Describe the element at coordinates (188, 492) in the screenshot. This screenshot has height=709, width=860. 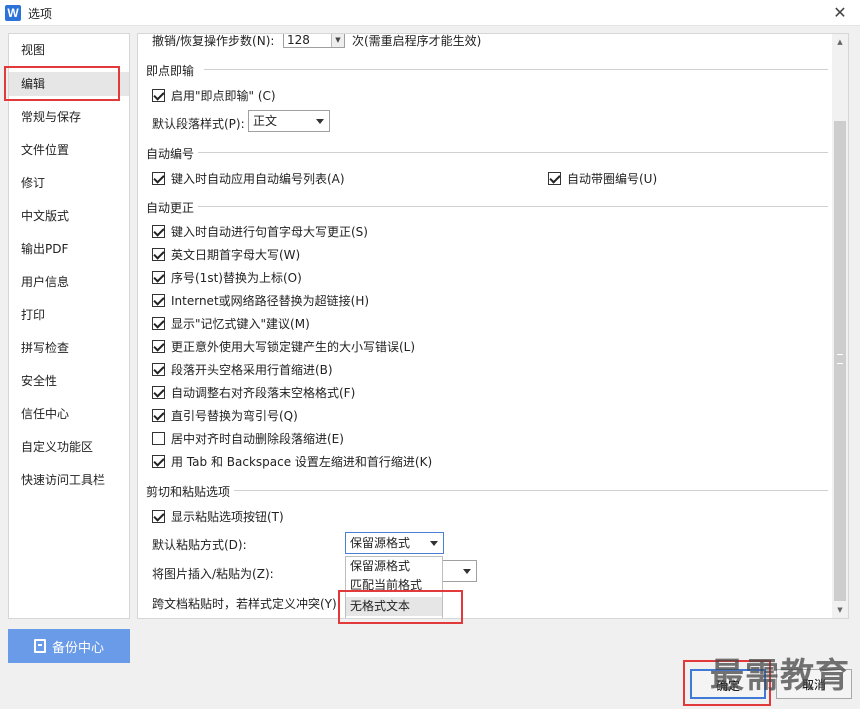
I see `section-title-paste: 剪切和粘贴选项` at that location.